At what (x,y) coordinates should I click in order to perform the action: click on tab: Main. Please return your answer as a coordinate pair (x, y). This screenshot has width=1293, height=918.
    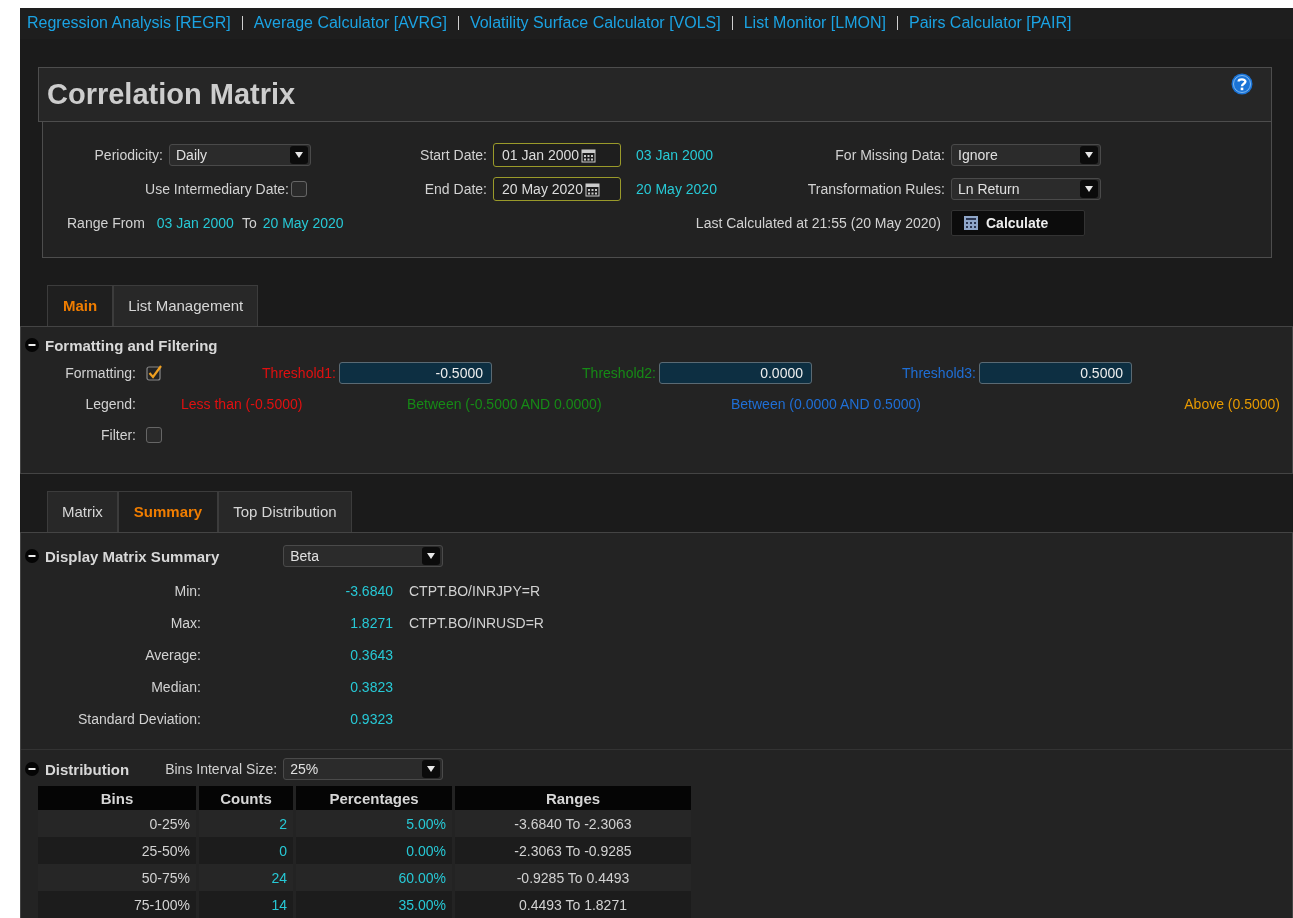
    Looking at the image, I should click on (80, 305).